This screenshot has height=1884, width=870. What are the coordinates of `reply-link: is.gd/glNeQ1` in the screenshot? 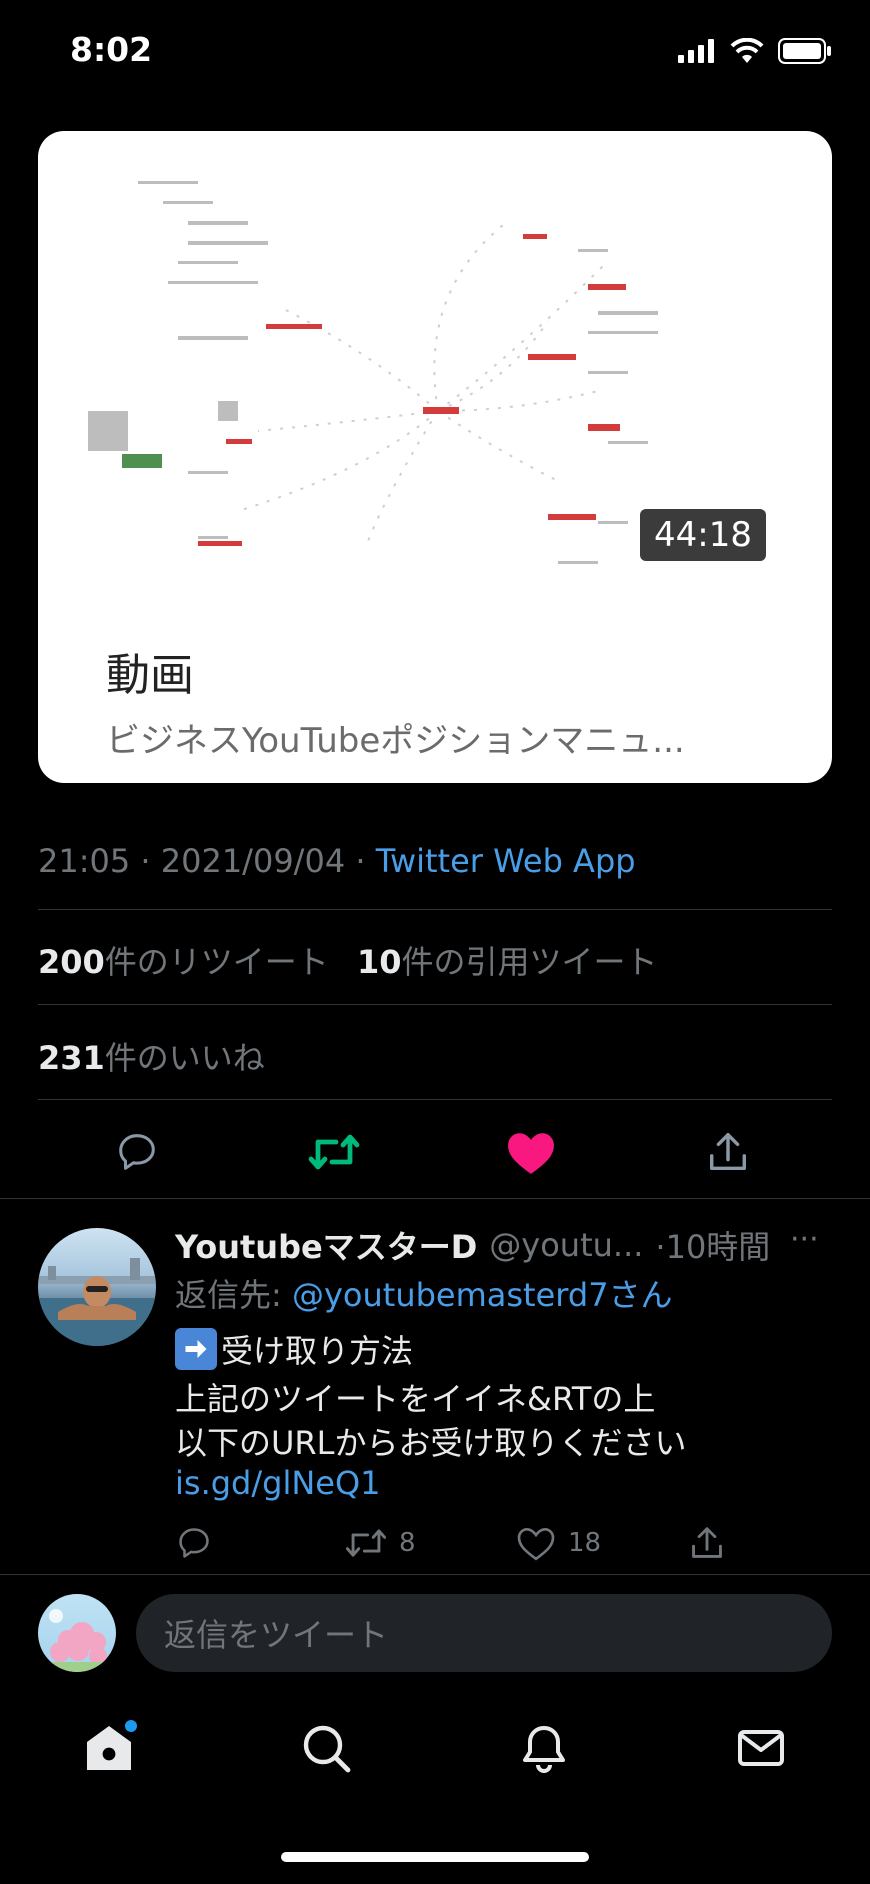 It's located at (278, 1483).